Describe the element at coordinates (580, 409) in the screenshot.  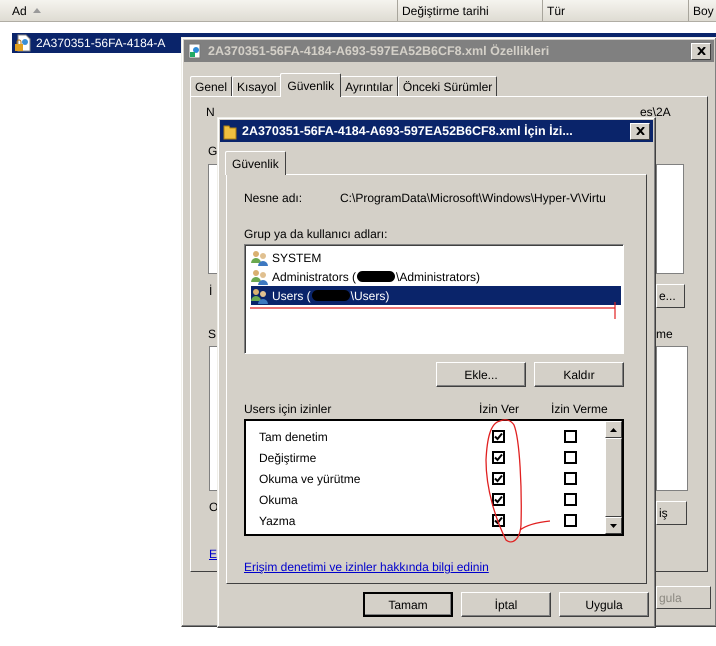
I see `column-header: İzin Verme` at that location.